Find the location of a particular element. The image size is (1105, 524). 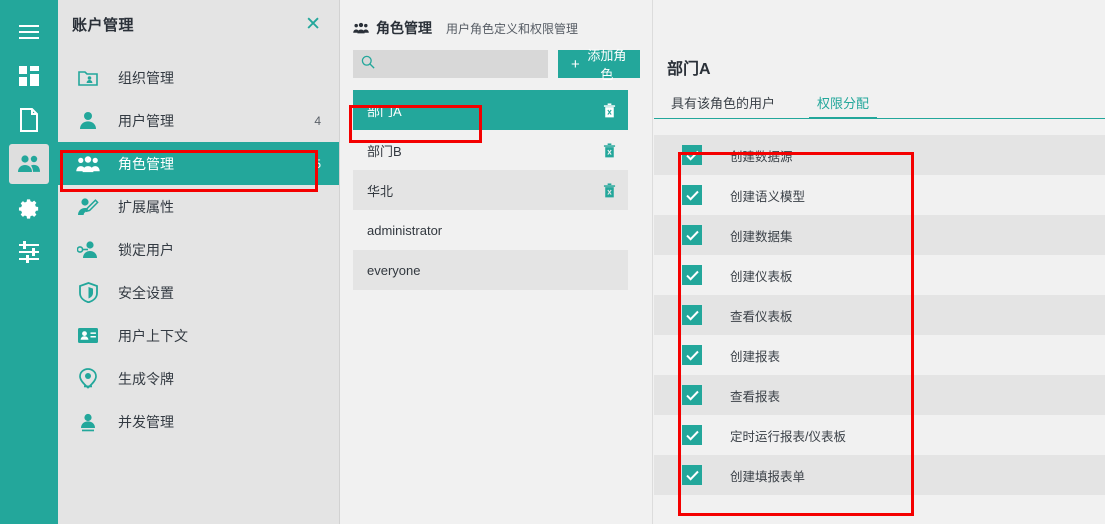

account-panel-title: 账户管理 is located at coordinates (103, 25).